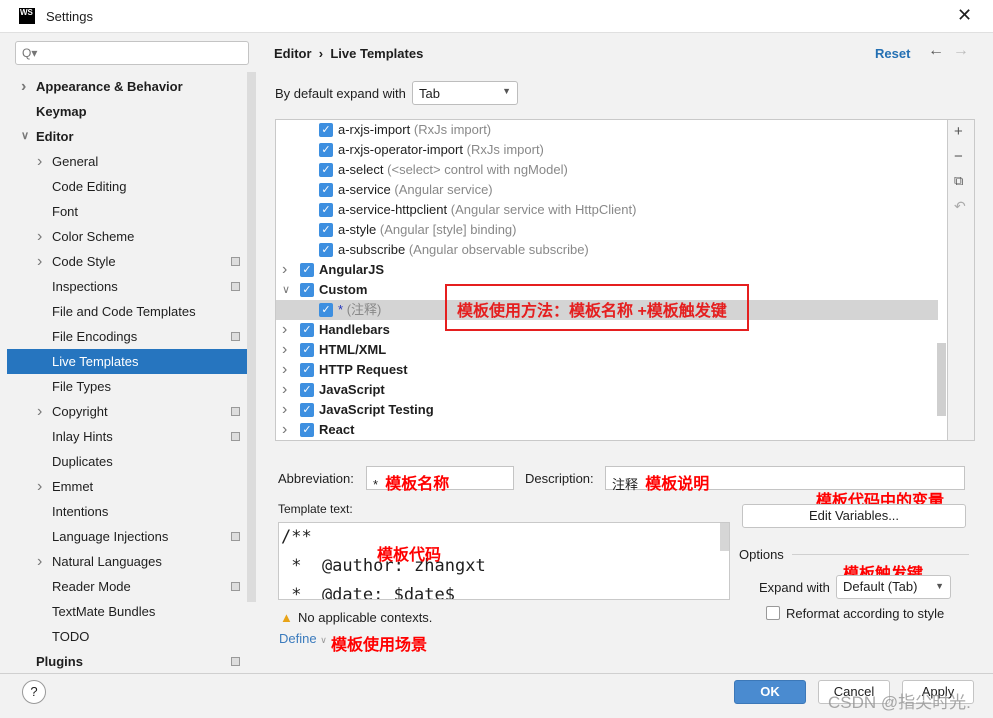 This screenshot has width=993, height=718. Describe the element at coordinates (893, 587) in the screenshot. I see `expand-with-select: Default (Tab) ▼` at that location.